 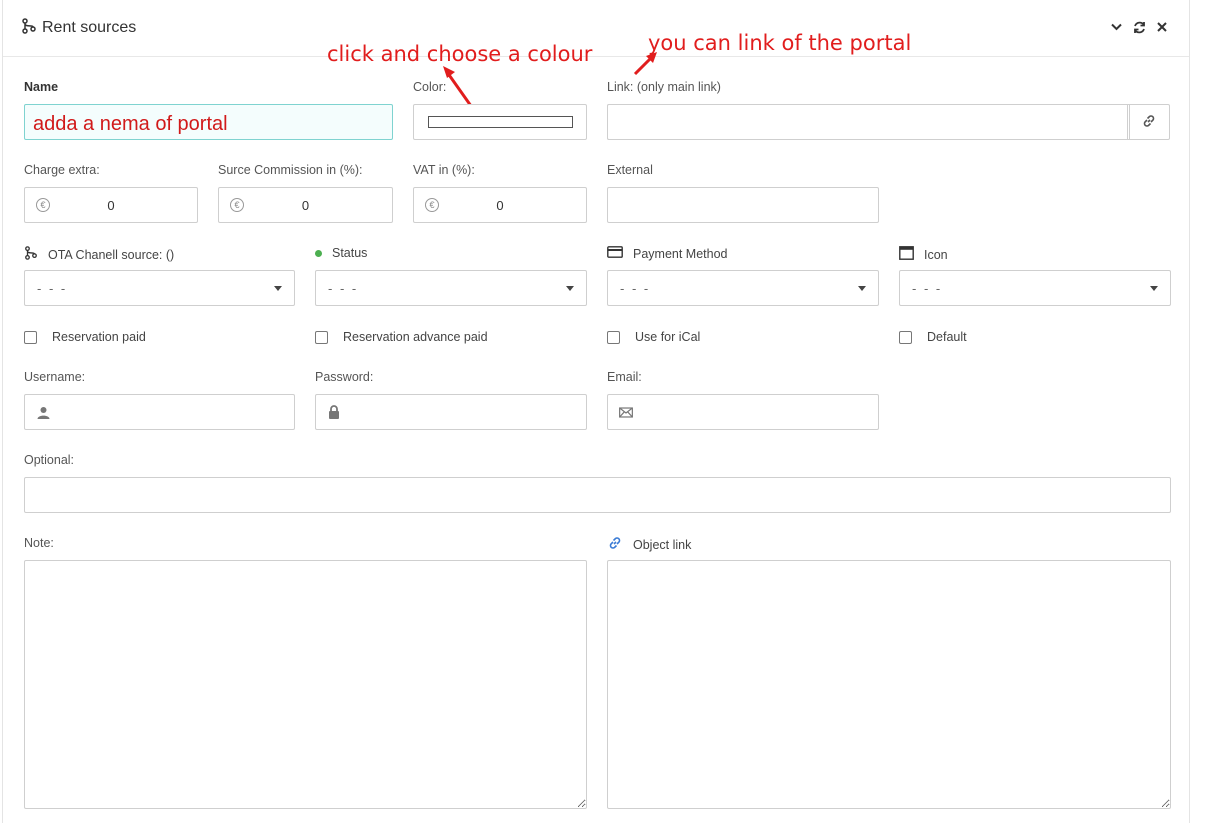 What do you see at coordinates (680, 253) in the screenshot?
I see `payment-method-label-text: Payment Method` at bounding box center [680, 253].